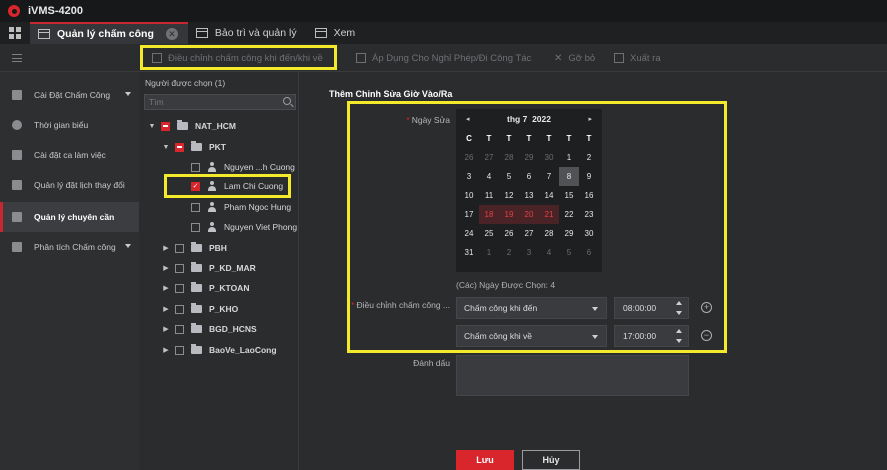  I want to click on tree-node-person: Pham Ngoc Hung, so click(241, 207).